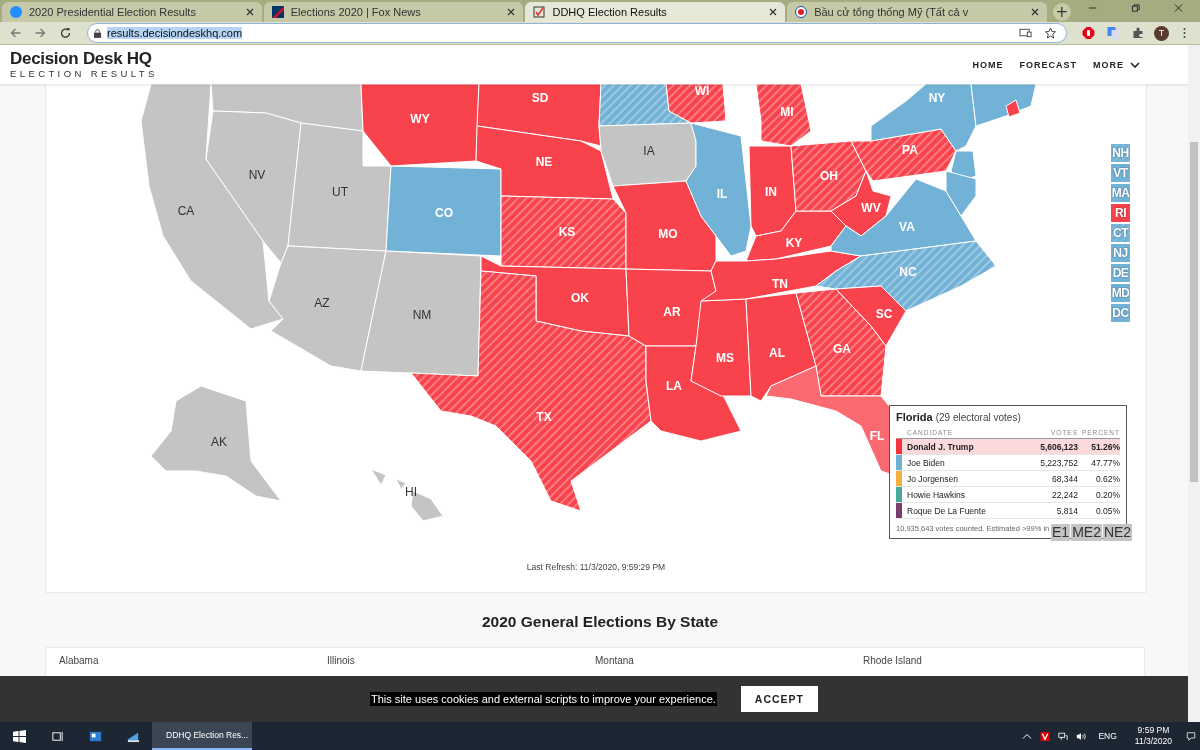 This screenshot has height=750, width=1200. Describe the element at coordinates (926, 462) in the screenshot. I see `candidate-name: Joe Biden` at that location.